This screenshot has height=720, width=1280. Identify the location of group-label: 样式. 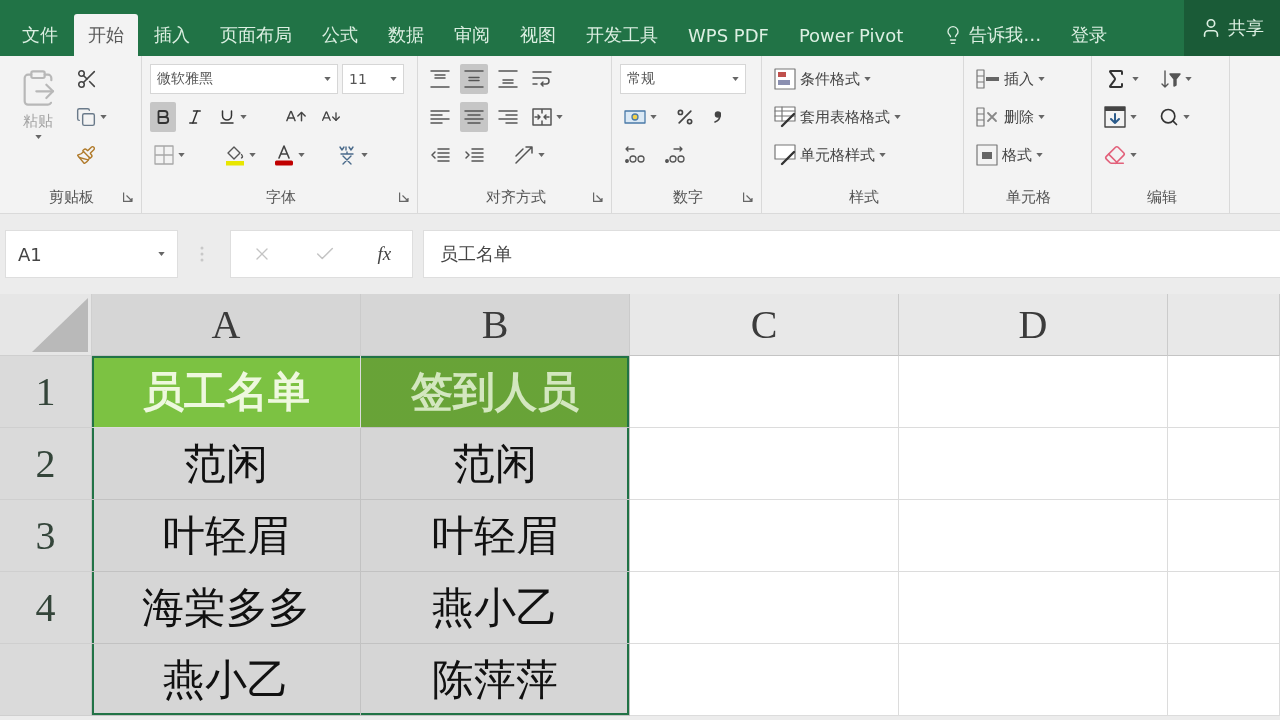
(863, 197).